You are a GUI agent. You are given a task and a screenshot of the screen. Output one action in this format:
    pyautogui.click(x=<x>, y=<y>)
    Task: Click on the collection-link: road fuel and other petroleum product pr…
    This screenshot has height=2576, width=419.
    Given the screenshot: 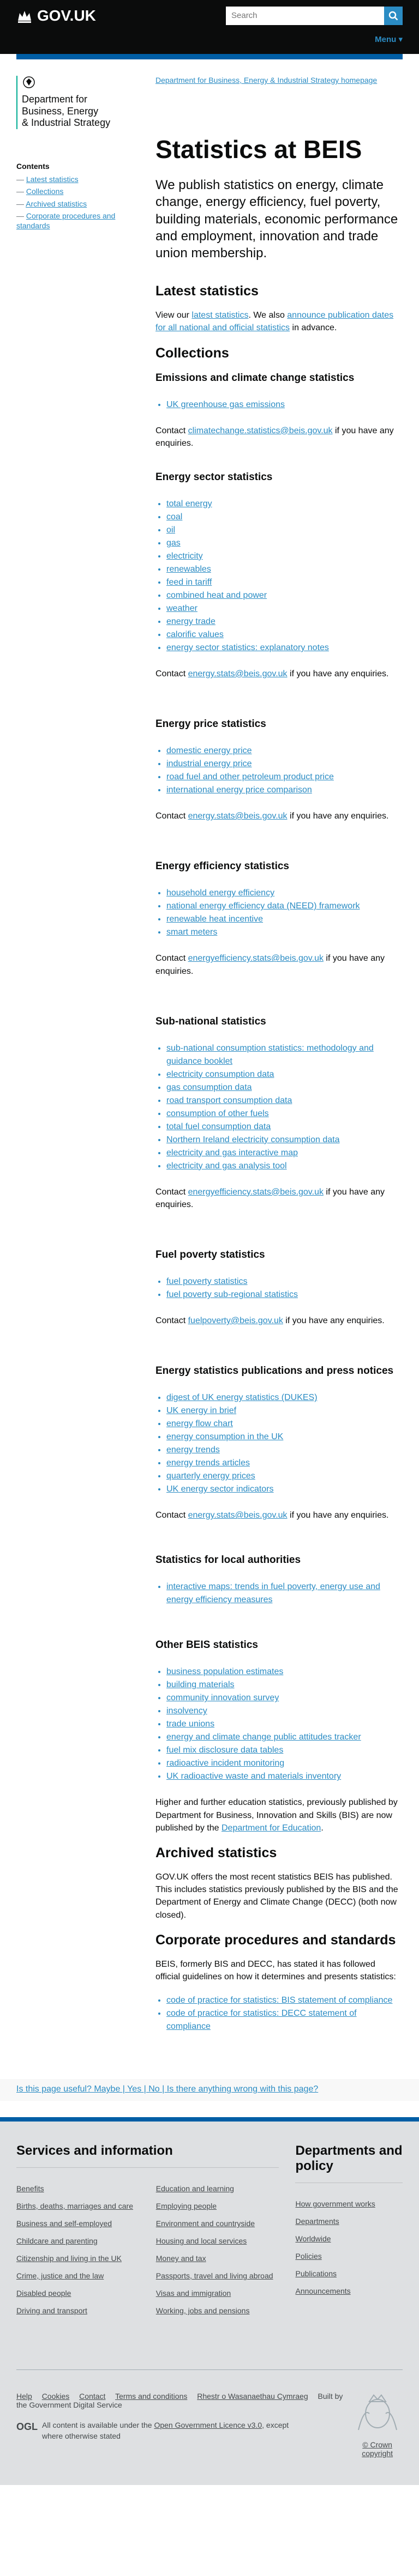 What is the action you would take?
    pyautogui.click(x=250, y=777)
    